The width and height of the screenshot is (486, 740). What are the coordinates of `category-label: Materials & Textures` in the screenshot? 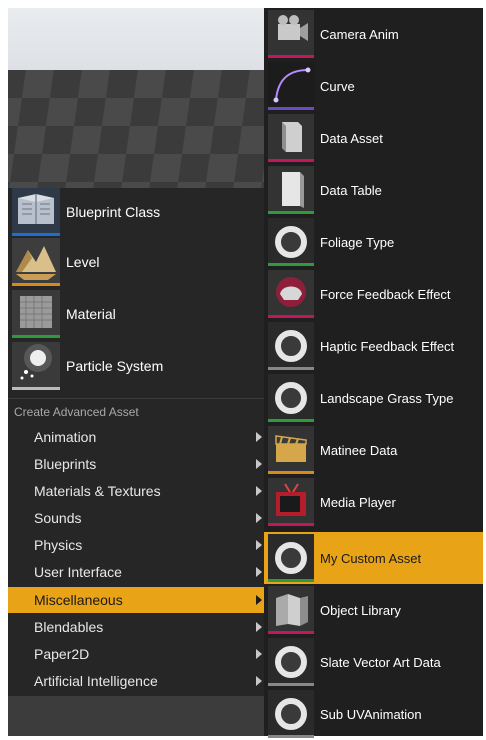 It's located at (97, 491).